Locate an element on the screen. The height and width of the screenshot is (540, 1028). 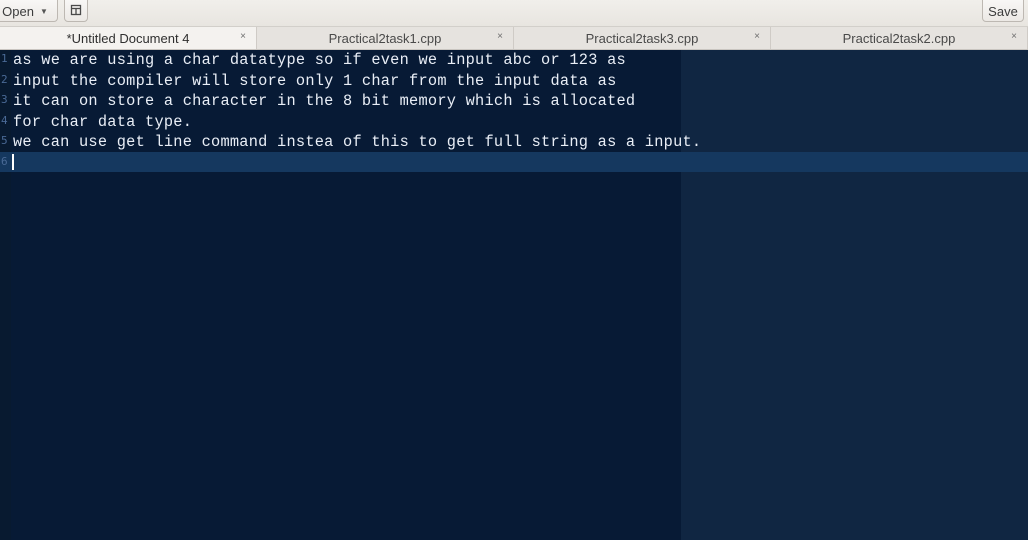
open-button: Open ▼ is located at coordinates (29, 11).